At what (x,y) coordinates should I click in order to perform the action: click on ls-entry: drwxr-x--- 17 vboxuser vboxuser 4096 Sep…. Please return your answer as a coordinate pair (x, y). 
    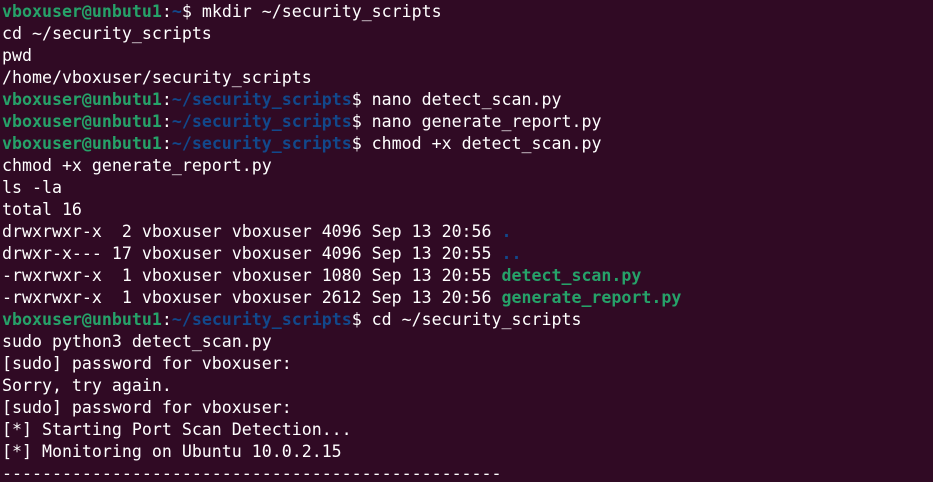
    Looking at the image, I should click on (467, 254).